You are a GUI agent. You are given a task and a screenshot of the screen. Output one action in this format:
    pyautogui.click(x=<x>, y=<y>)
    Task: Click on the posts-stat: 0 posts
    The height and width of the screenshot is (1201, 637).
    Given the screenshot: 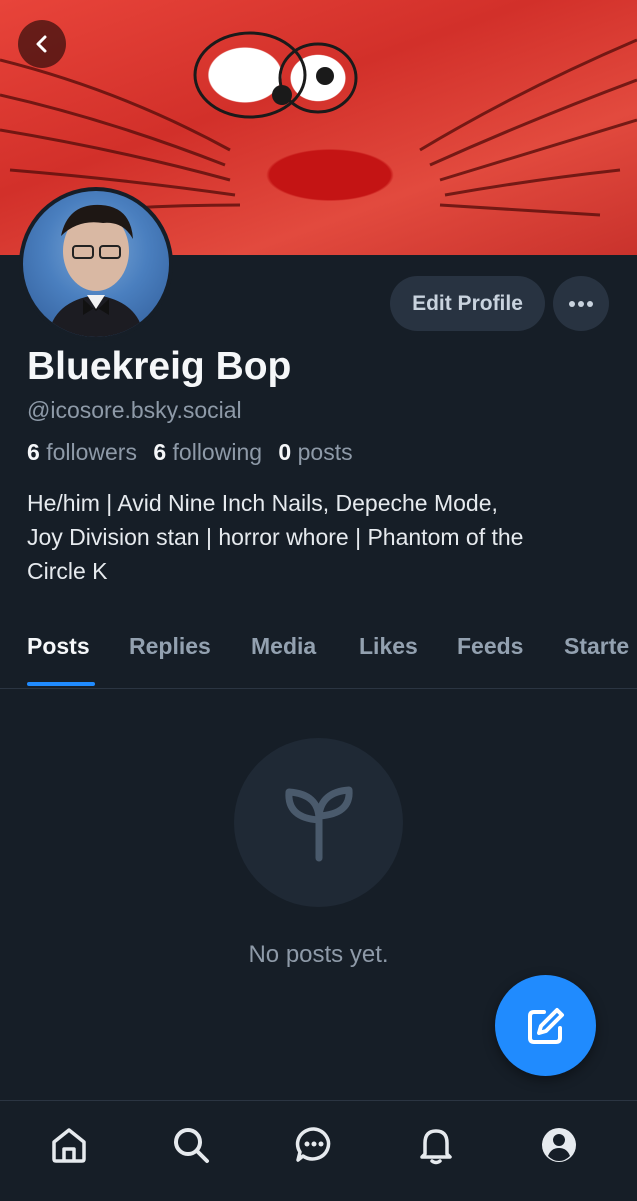 What is the action you would take?
    pyautogui.click(x=315, y=452)
    